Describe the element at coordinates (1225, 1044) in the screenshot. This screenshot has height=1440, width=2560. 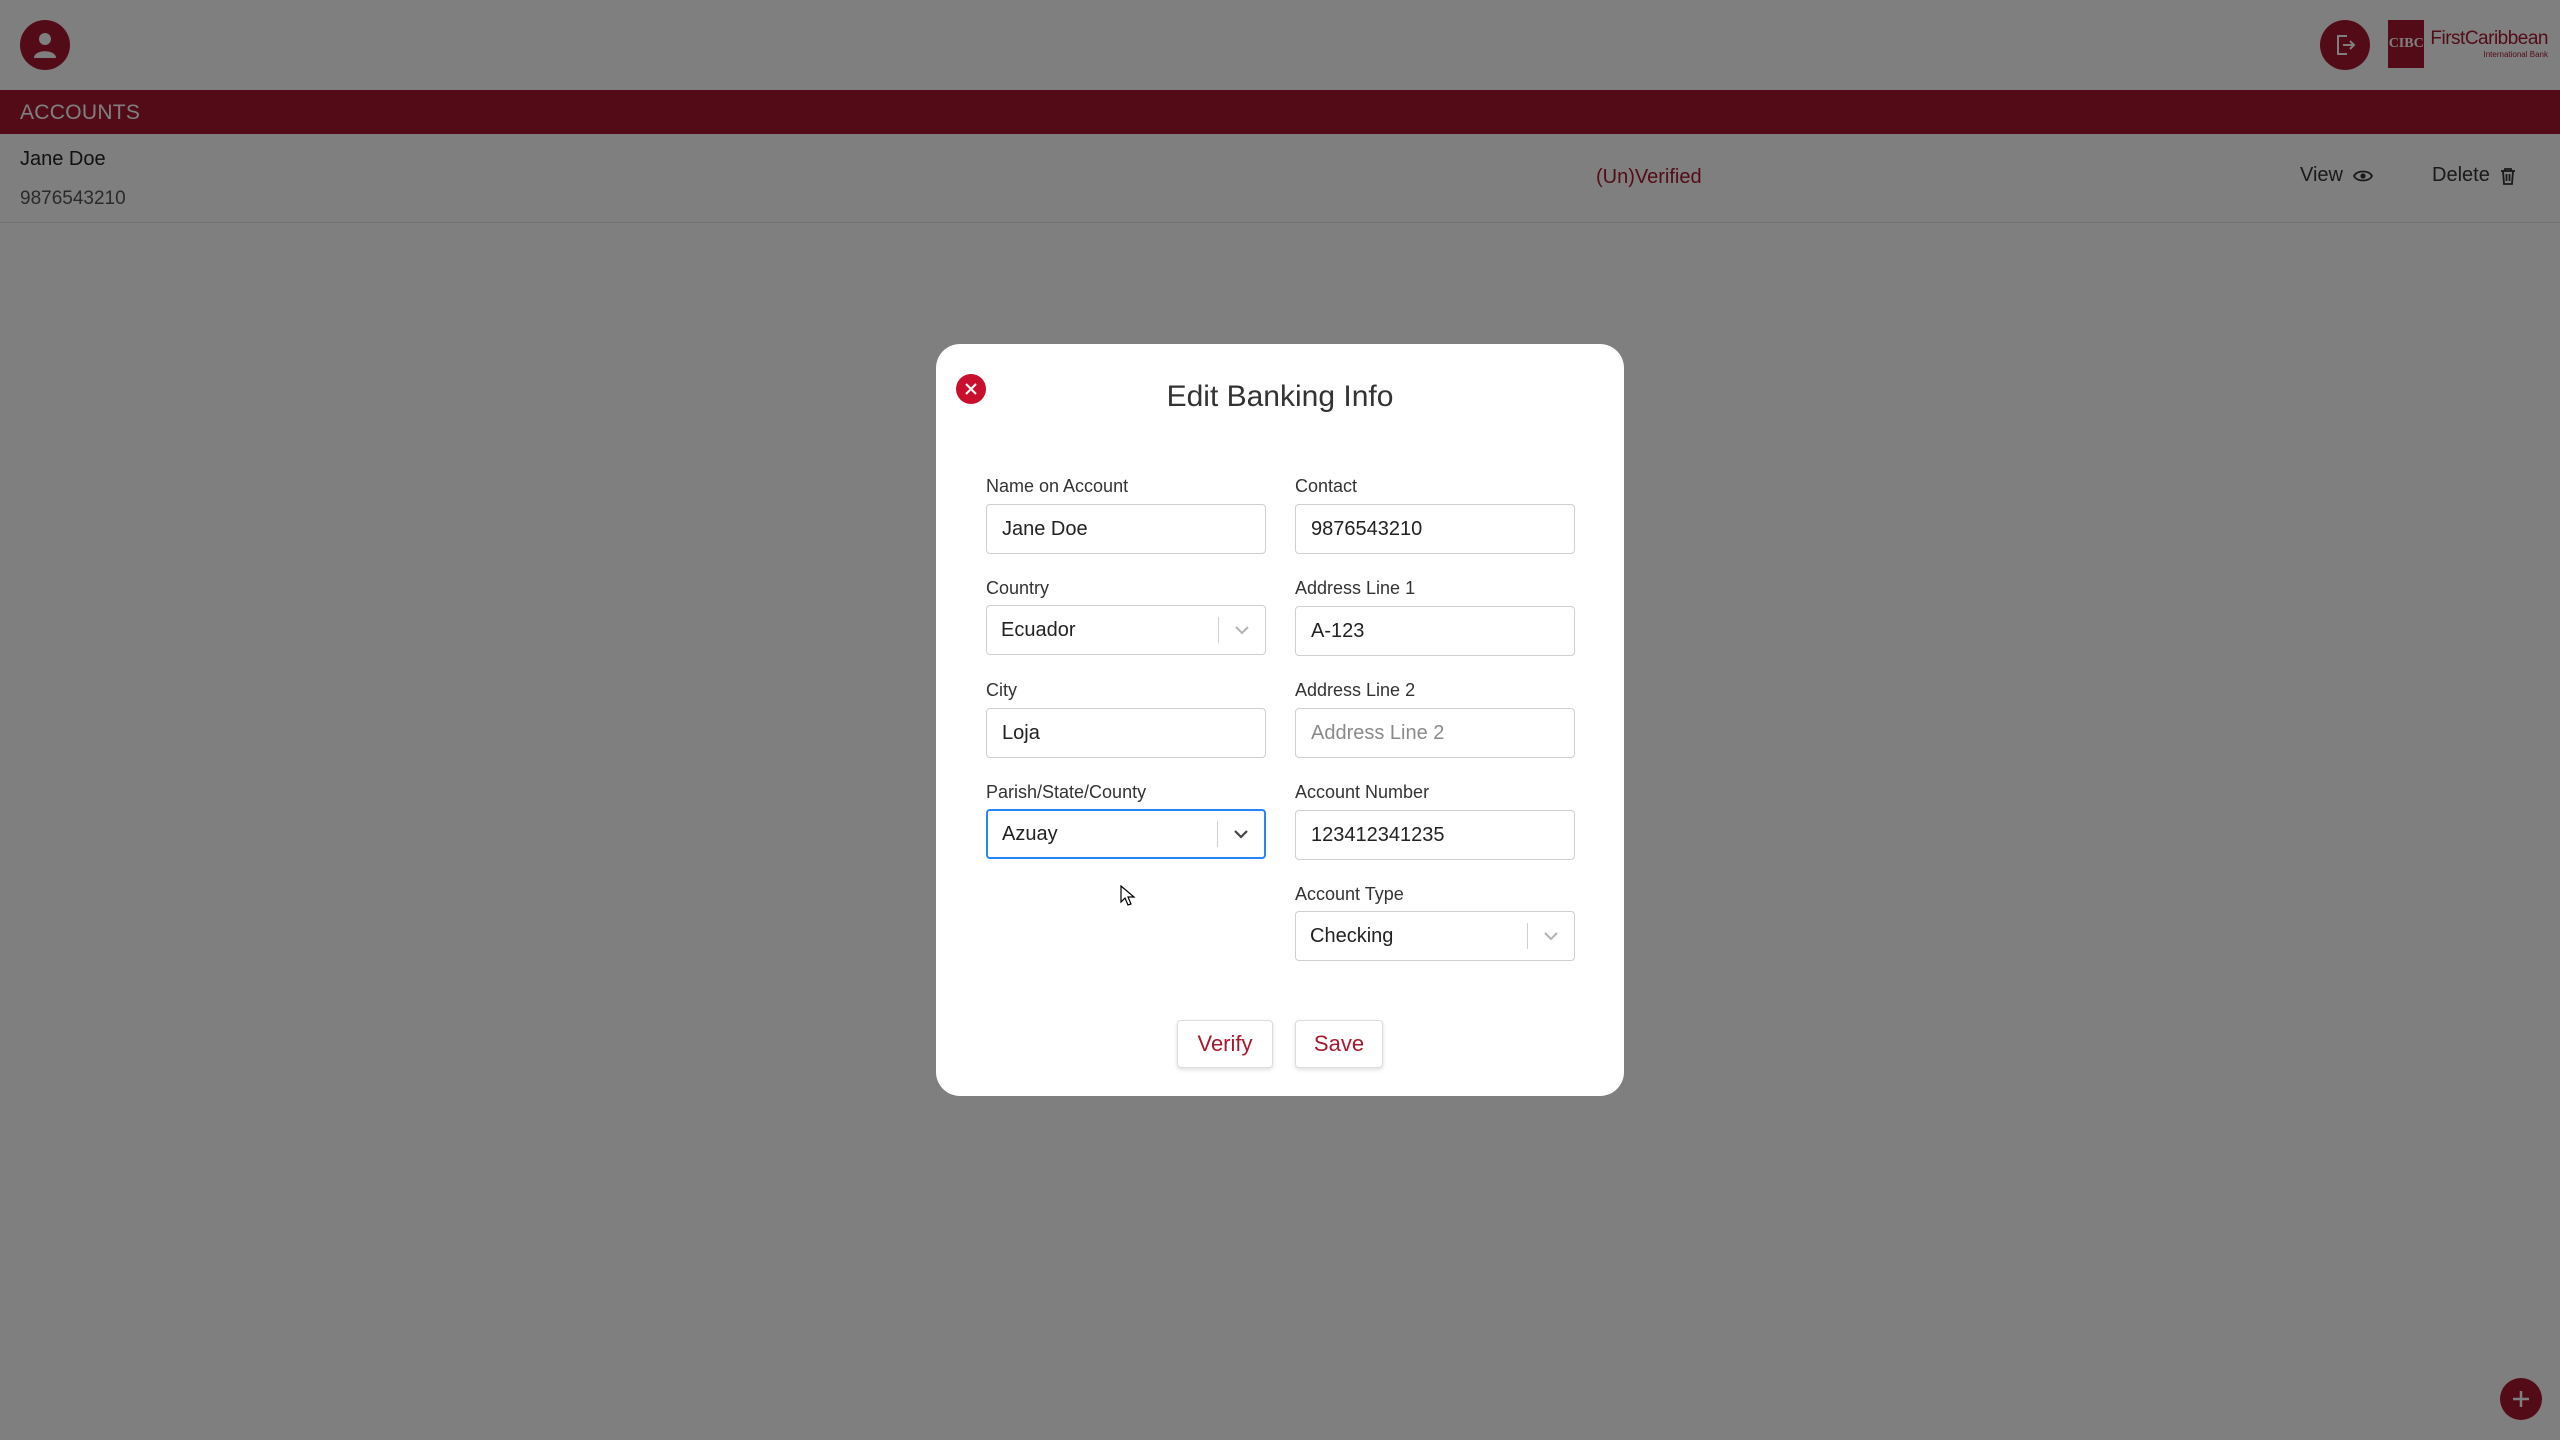
I see `verify-button: Verify` at that location.